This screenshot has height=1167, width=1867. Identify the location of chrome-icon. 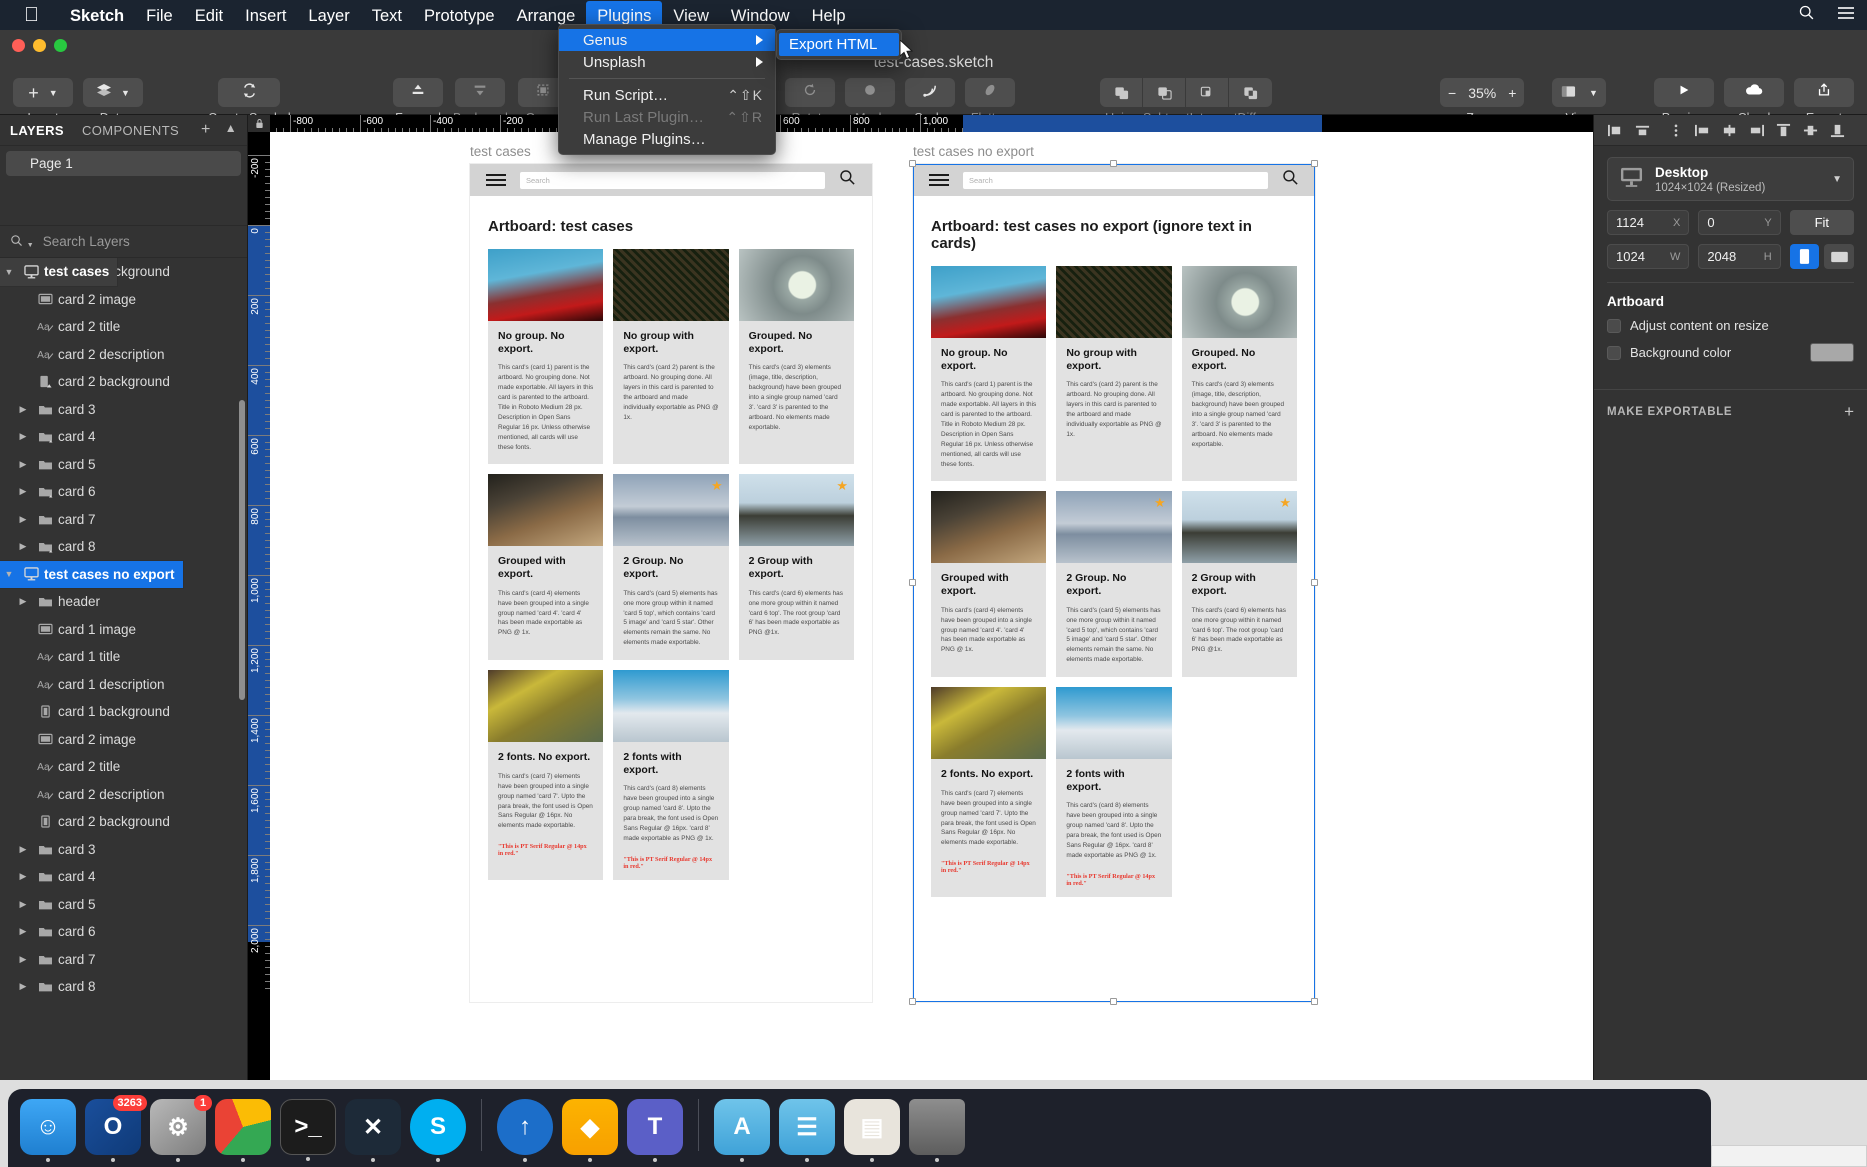
(243, 1130).